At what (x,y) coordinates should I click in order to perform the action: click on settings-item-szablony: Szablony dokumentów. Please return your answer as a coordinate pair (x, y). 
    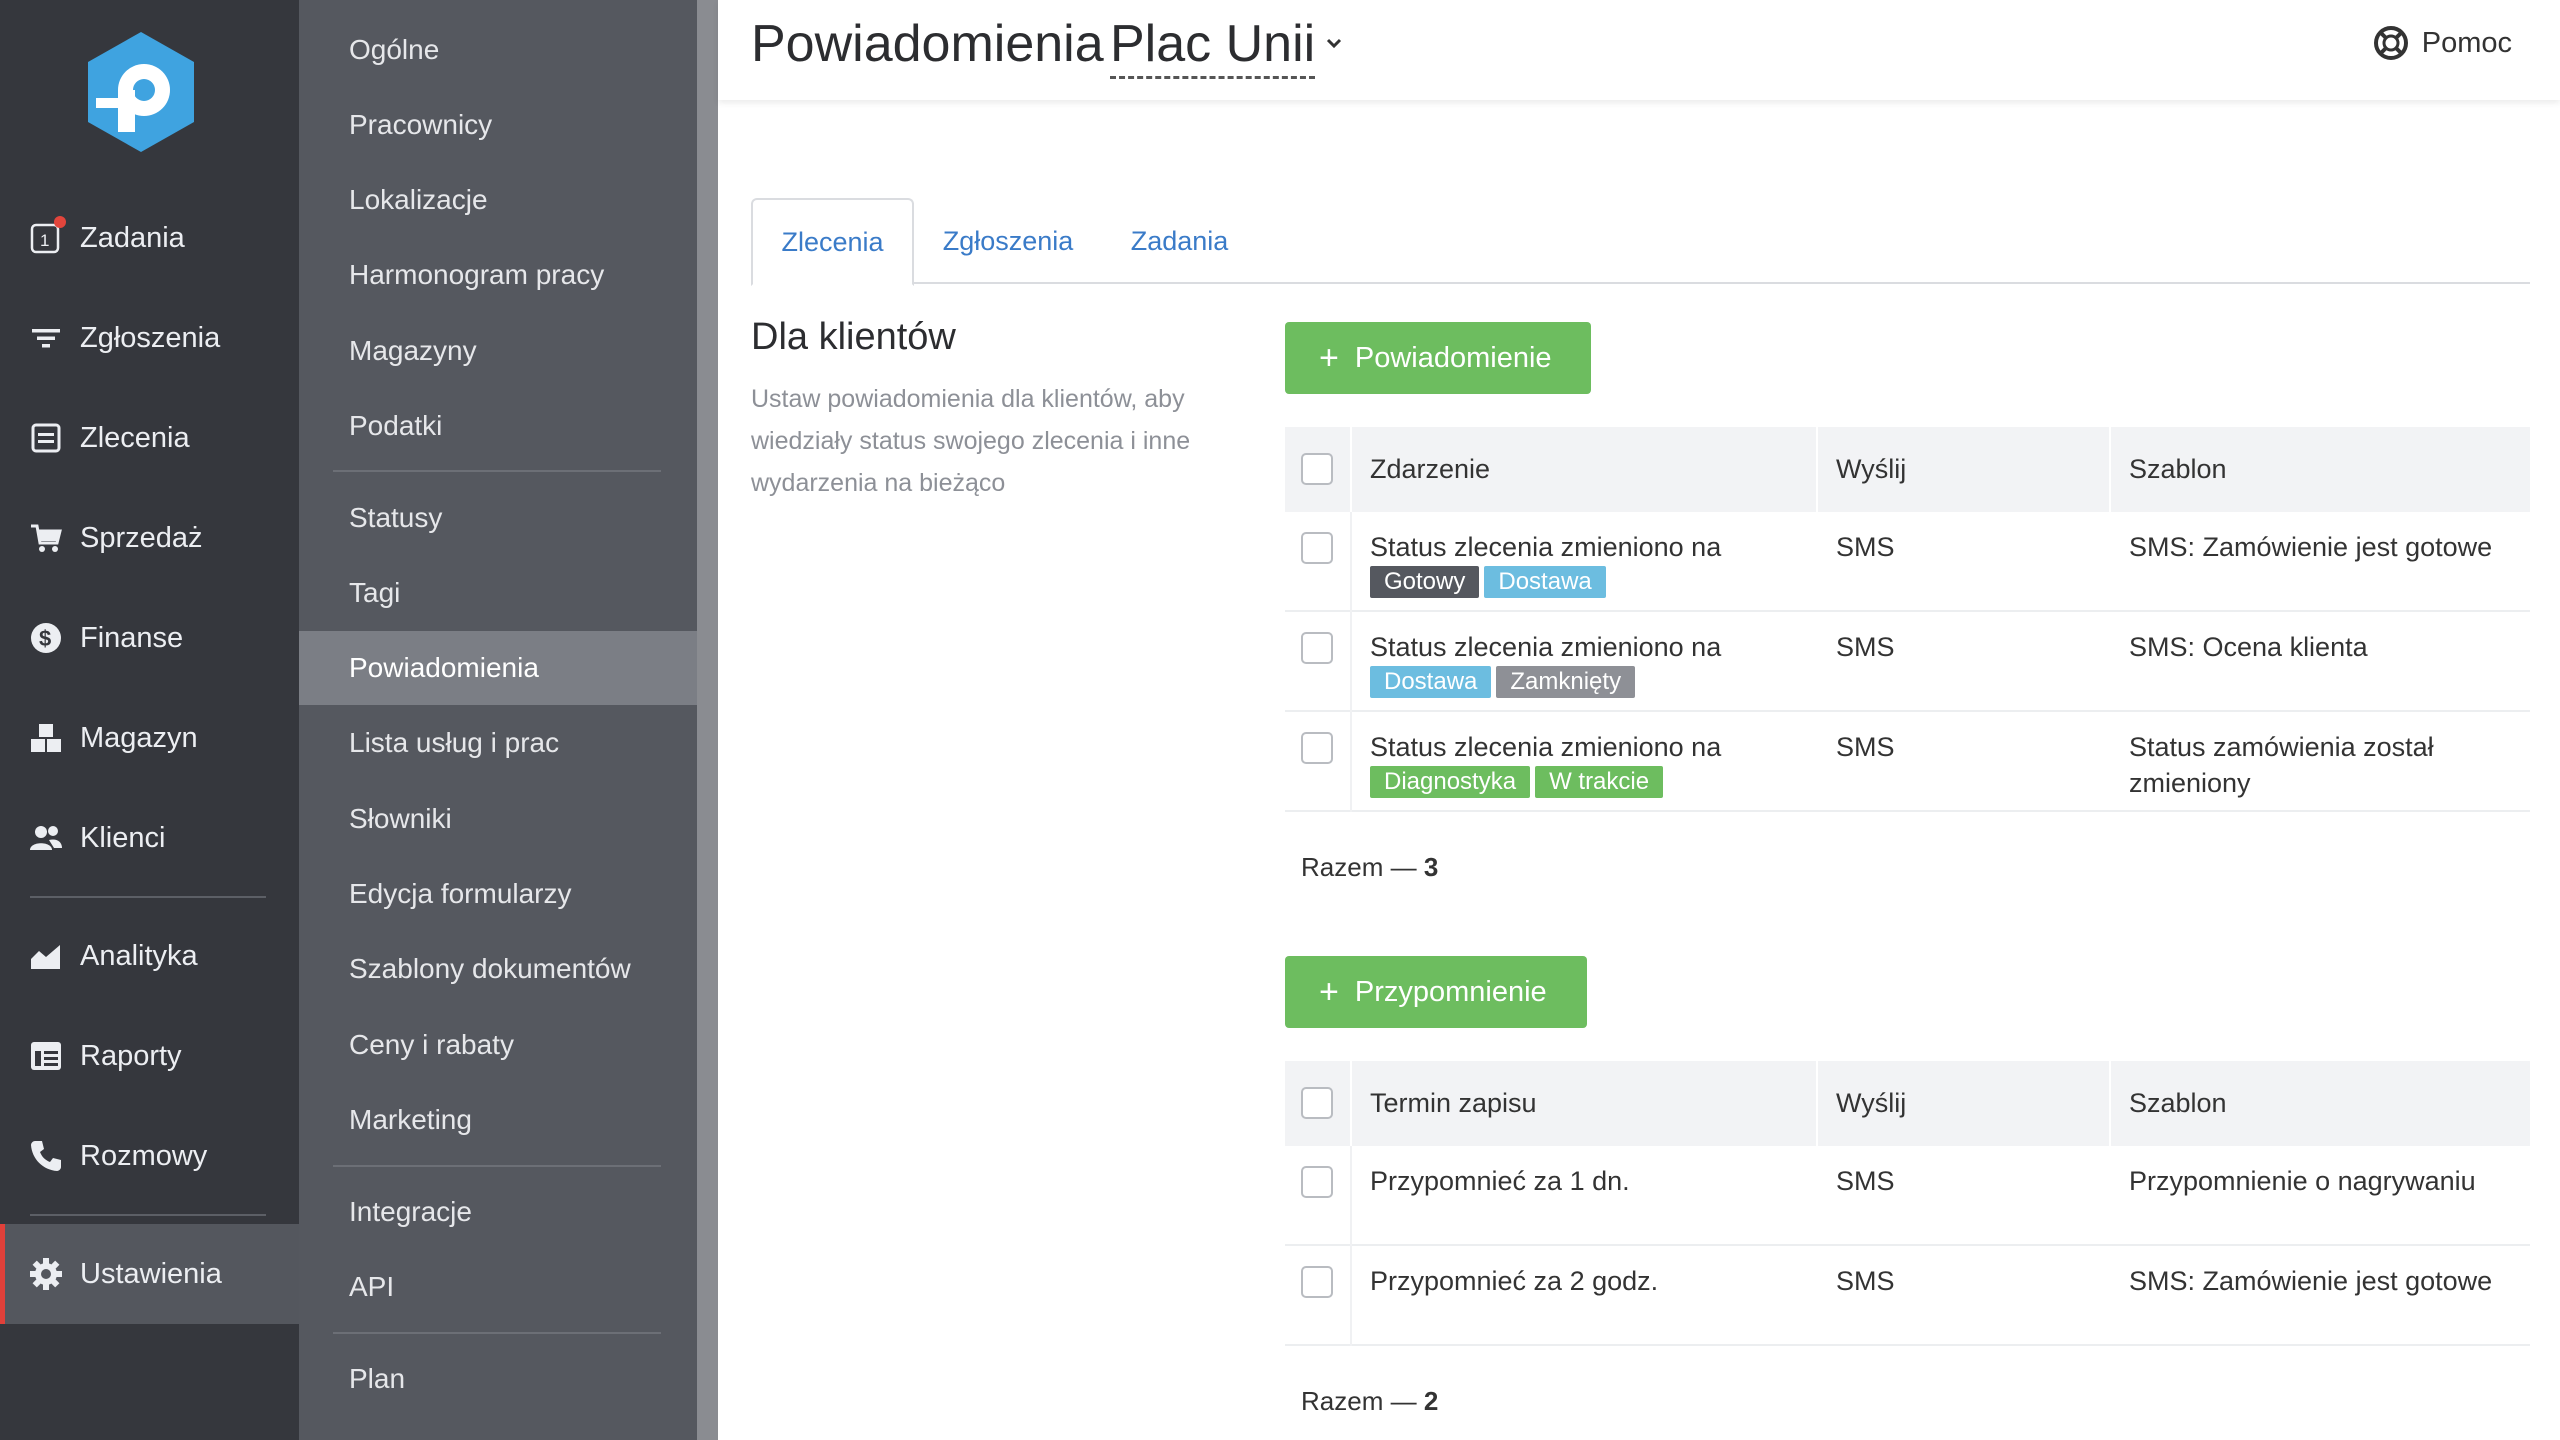
    Looking at the image, I should click on (498, 969).